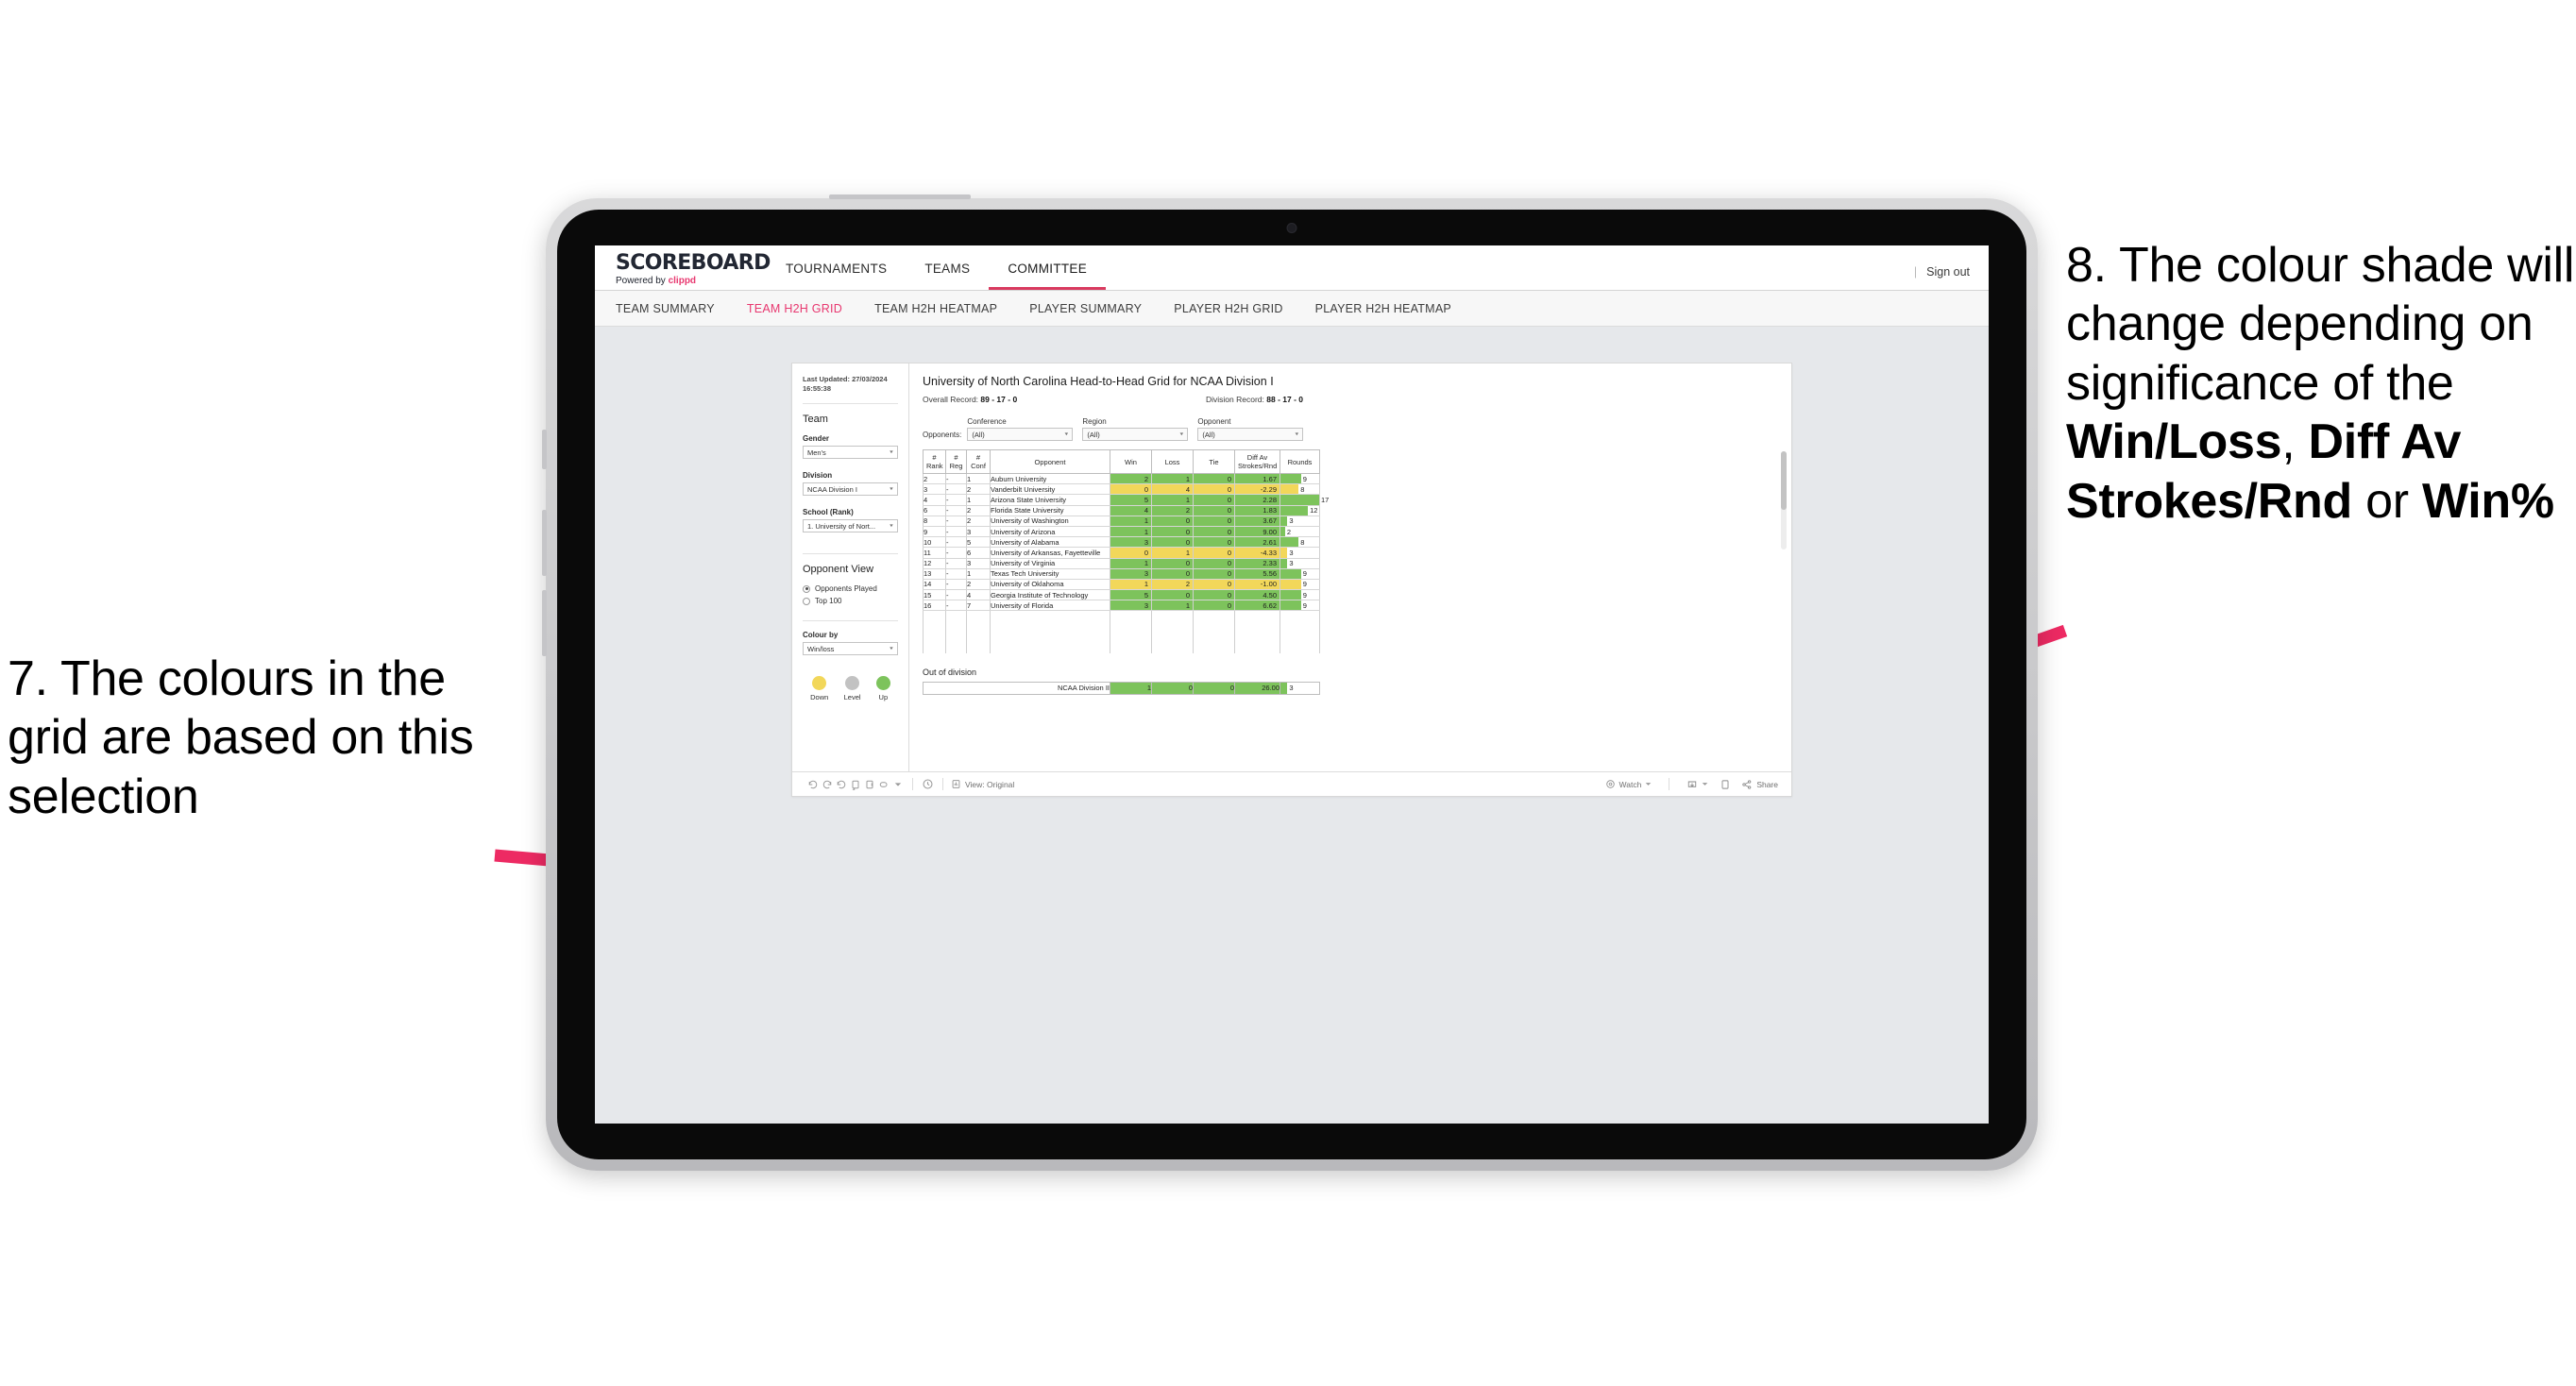  What do you see at coordinates (1257, 461) in the screenshot?
I see `header-diff: Diff Av Strokes/Rnd` at bounding box center [1257, 461].